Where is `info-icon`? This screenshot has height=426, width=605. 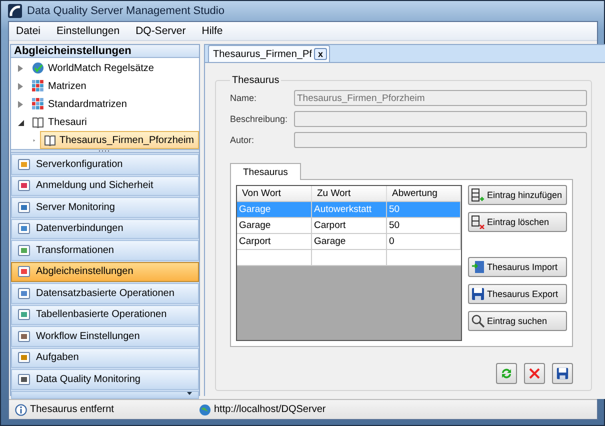
info-icon is located at coordinates (21, 410).